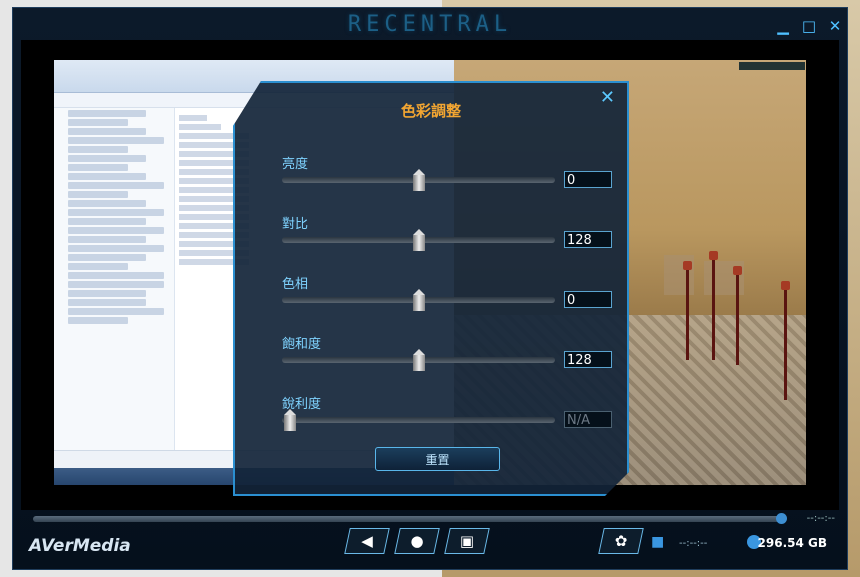  What do you see at coordinates (80, 546) in the screenshot?
I see `brand-logo: AVerMedia` at bounding box center [80, 546].